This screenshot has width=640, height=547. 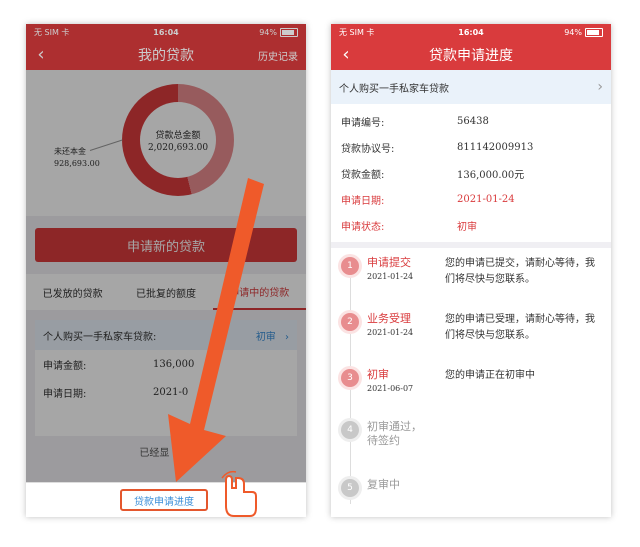 I want to click on loan-product-row: 个人购买一手私家车贷款 ›, so click(x=471, y=87).